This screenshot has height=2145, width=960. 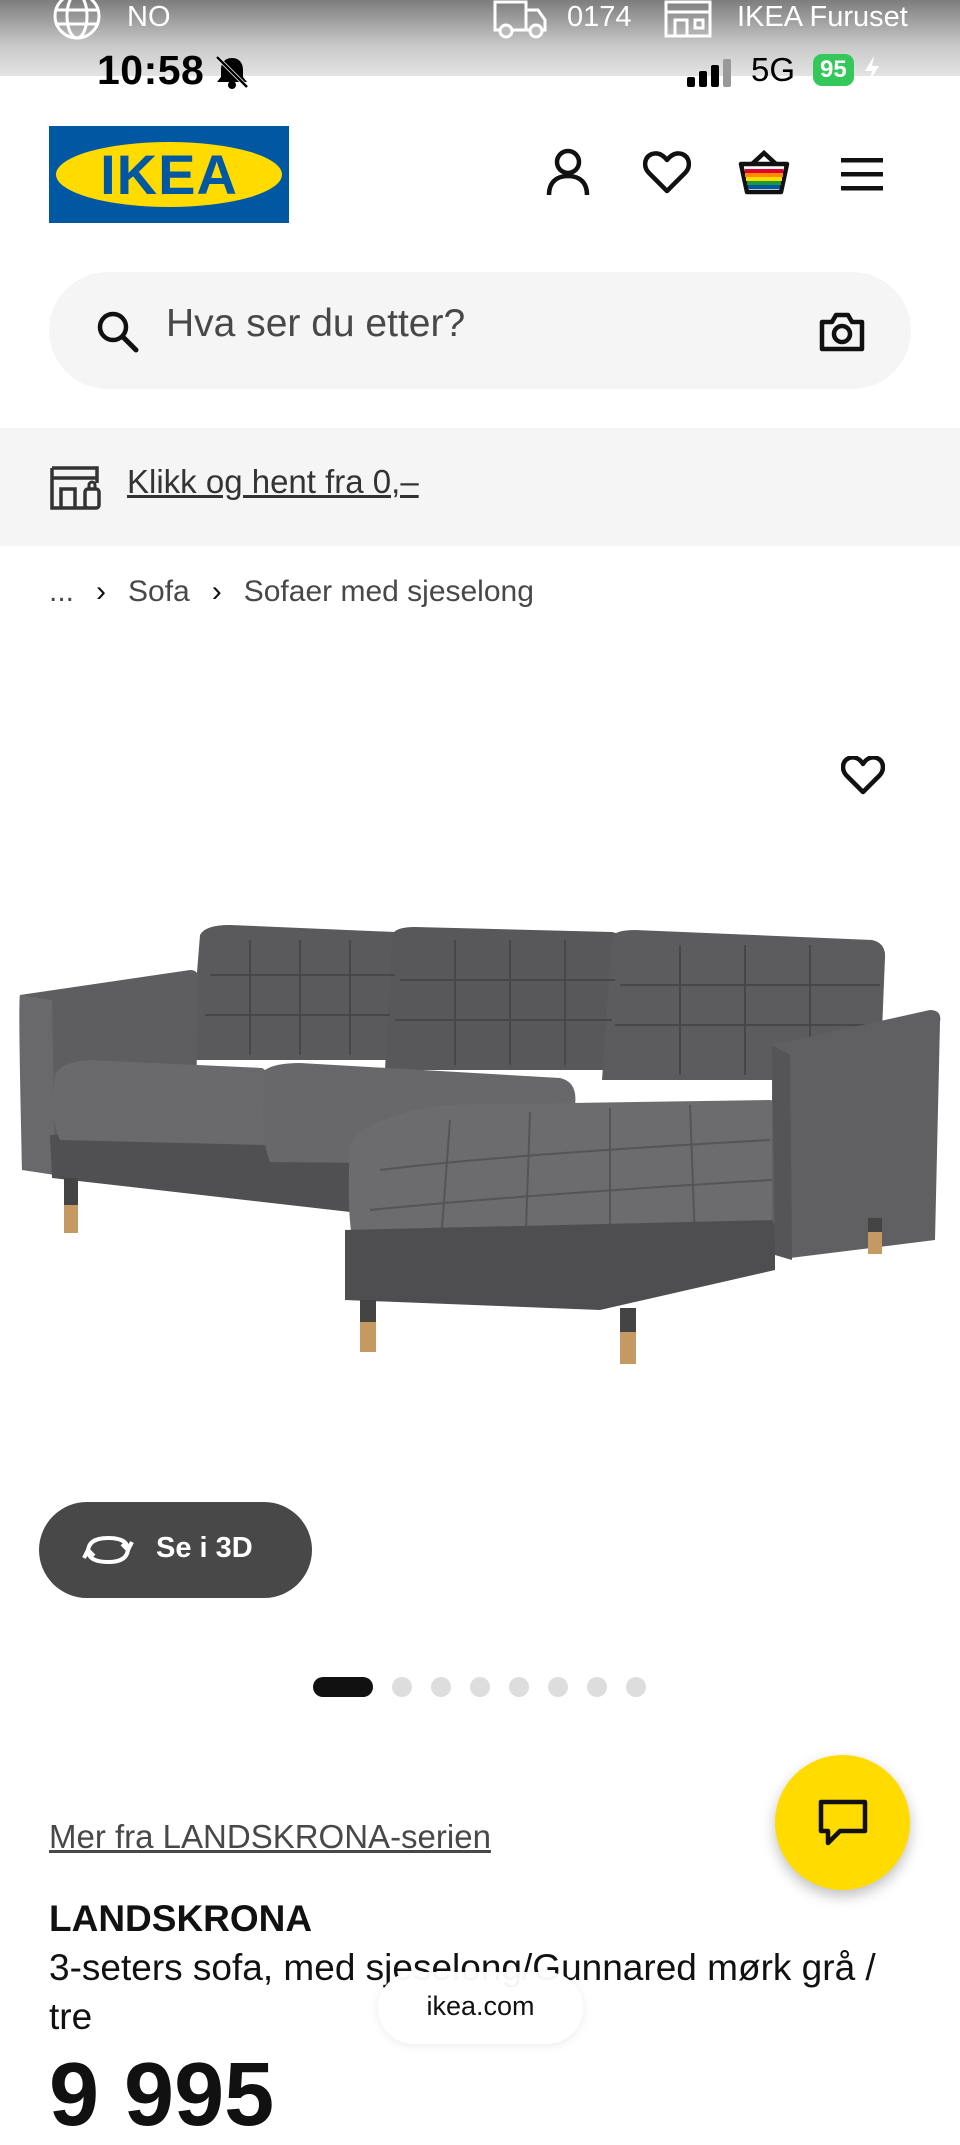 What do you see at coordinates (108, 1550) in the screenshot?
I see `rotate-3d-icon` at bounding box center [108, 1550].